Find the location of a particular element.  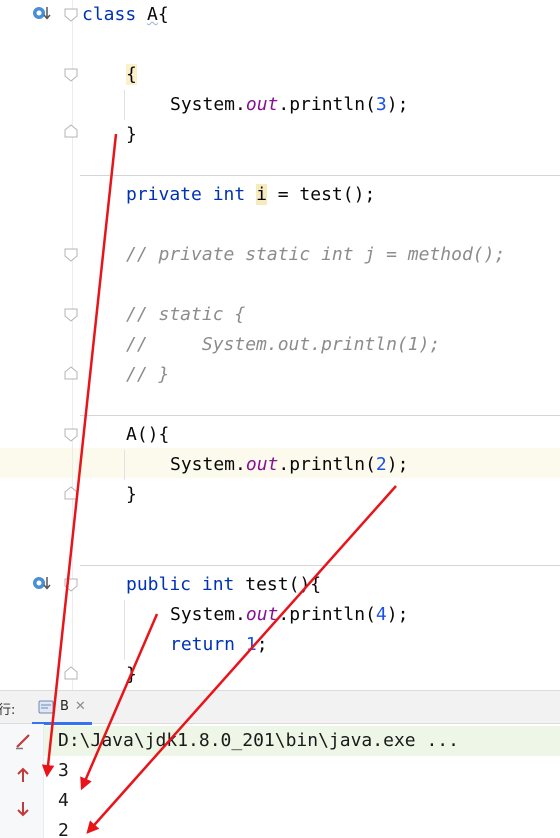

code-line-init-println: System.out.println(3); is located at coordinates (289, 105).